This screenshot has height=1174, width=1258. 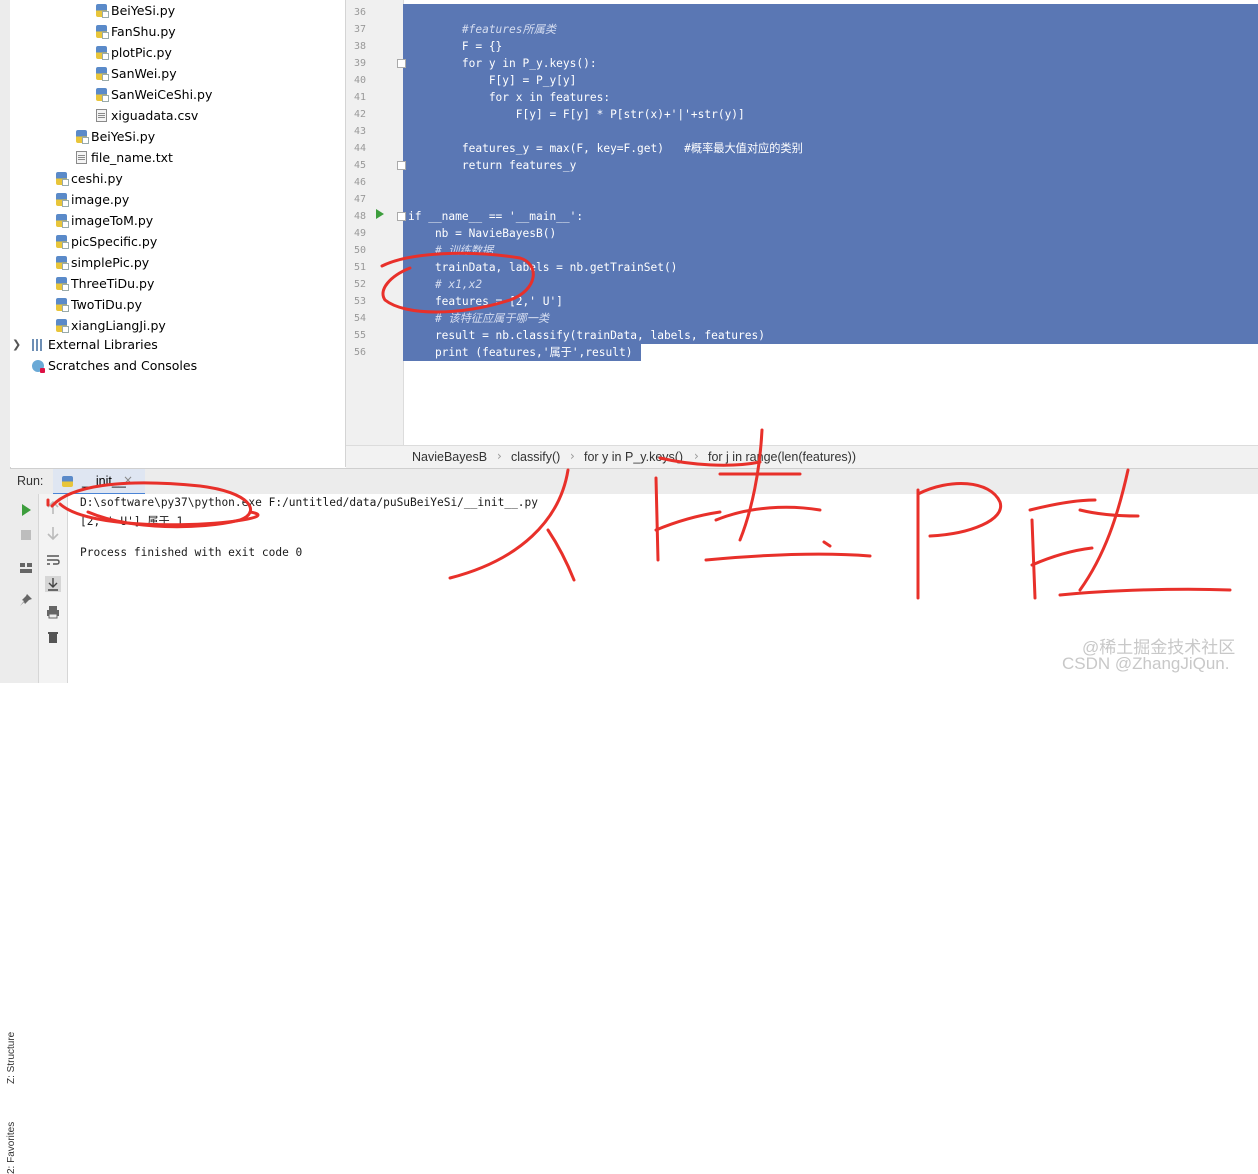 What do you see at coordinates (147, 115) in the screenshot?
I see `tree-item-file: xiguadata.csv` at bounding box center [147, 115].